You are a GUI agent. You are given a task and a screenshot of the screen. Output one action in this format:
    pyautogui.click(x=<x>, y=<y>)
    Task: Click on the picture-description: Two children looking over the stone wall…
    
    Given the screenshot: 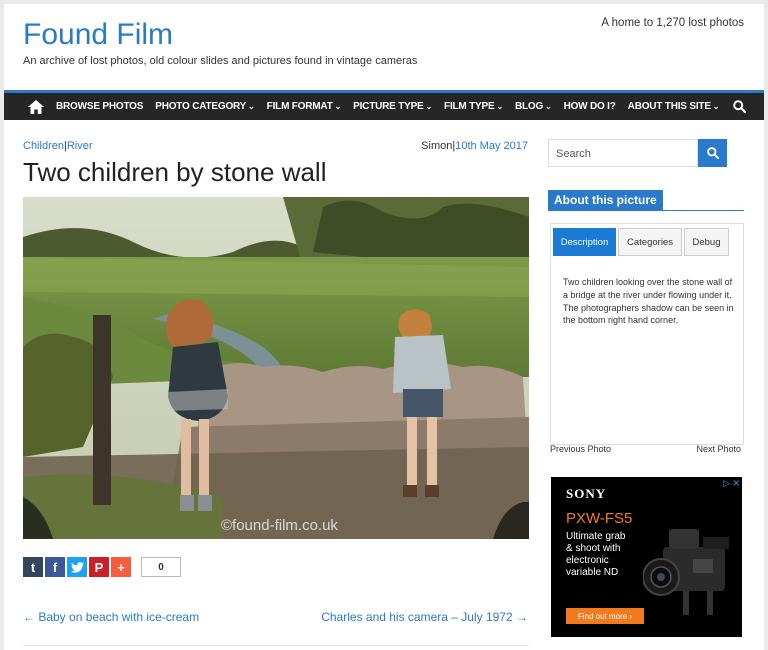 What is the action you would take?
    pyautogui.click(x=648, y=301)
    